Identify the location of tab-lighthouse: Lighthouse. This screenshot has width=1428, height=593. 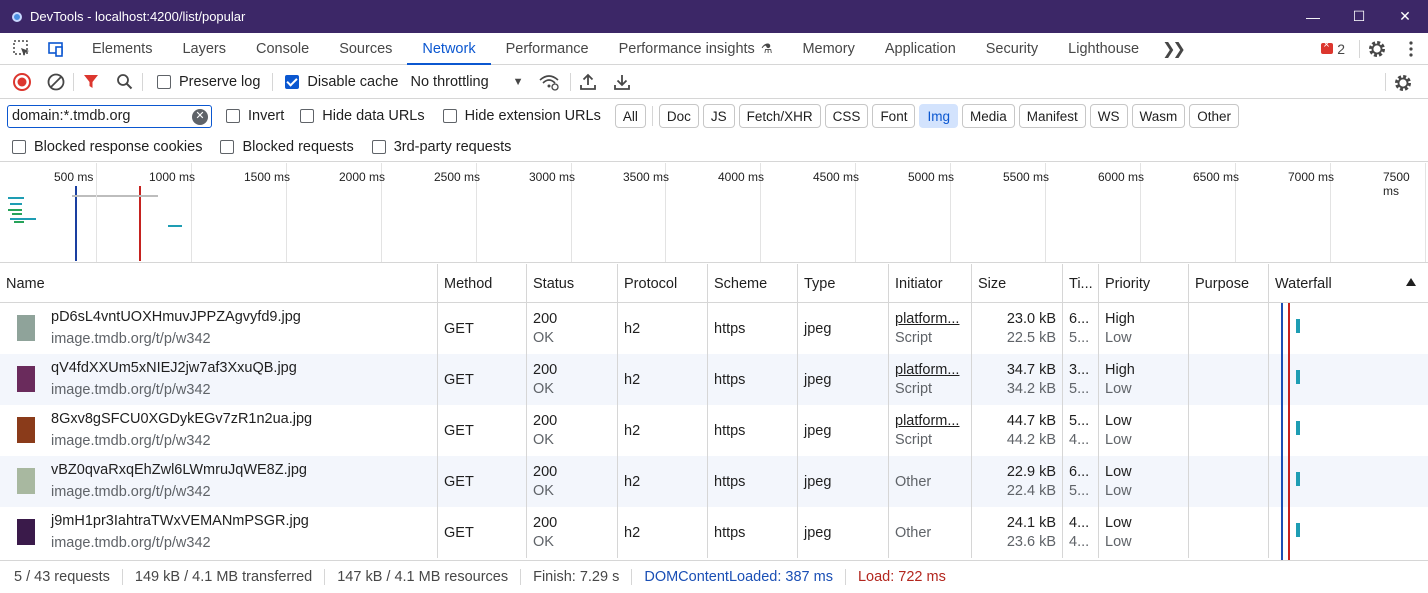
(1103, 48).